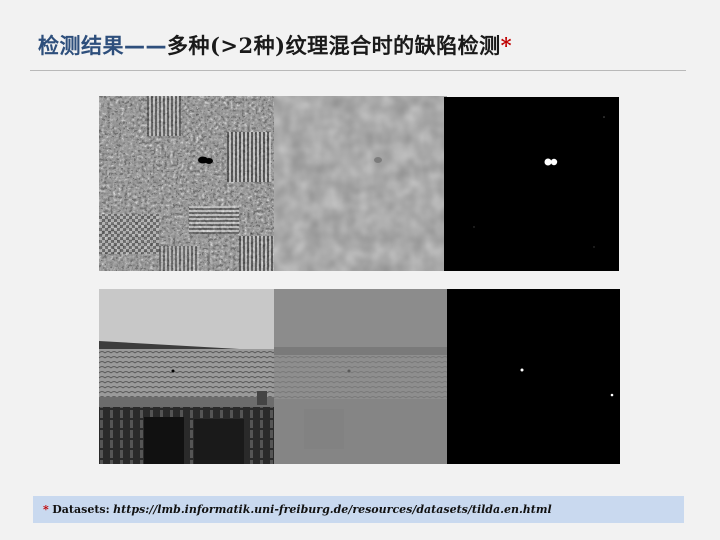 This screenshot has width=720, height=540. Describe the element at coordinates (531, 184) in the screenshot. I see `texture-mosaic-defect-map` at that location.